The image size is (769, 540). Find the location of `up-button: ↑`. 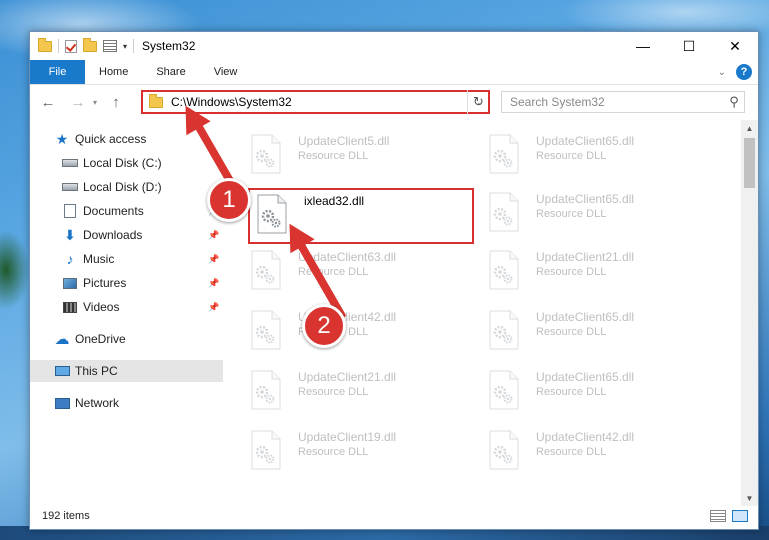

up-button: ↑ is located at coordinates (116, 102).